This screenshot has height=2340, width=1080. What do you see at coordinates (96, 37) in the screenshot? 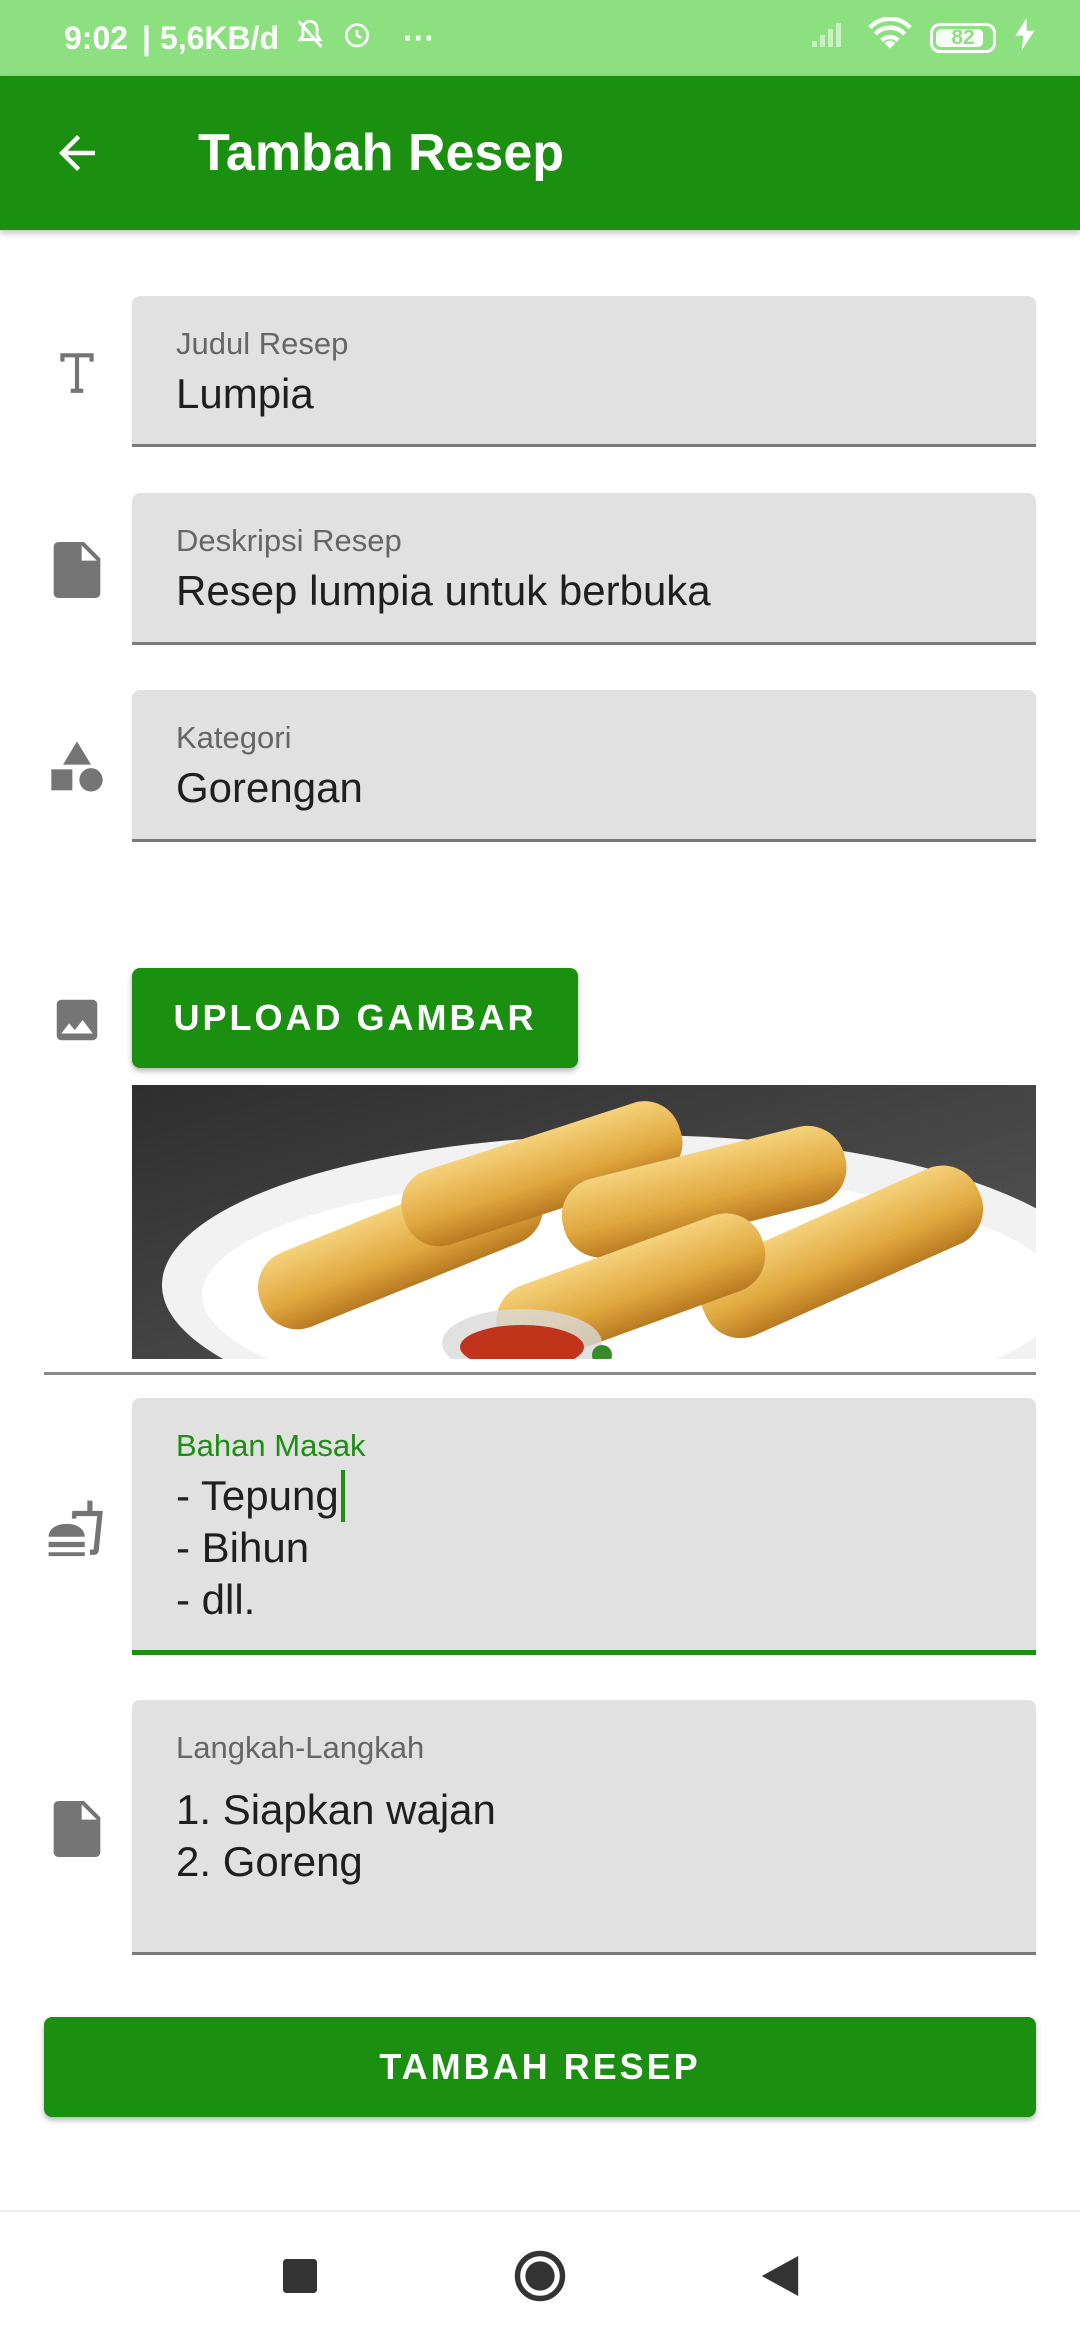
I see `status-time: 9:02` at bounding box center [96, 37].